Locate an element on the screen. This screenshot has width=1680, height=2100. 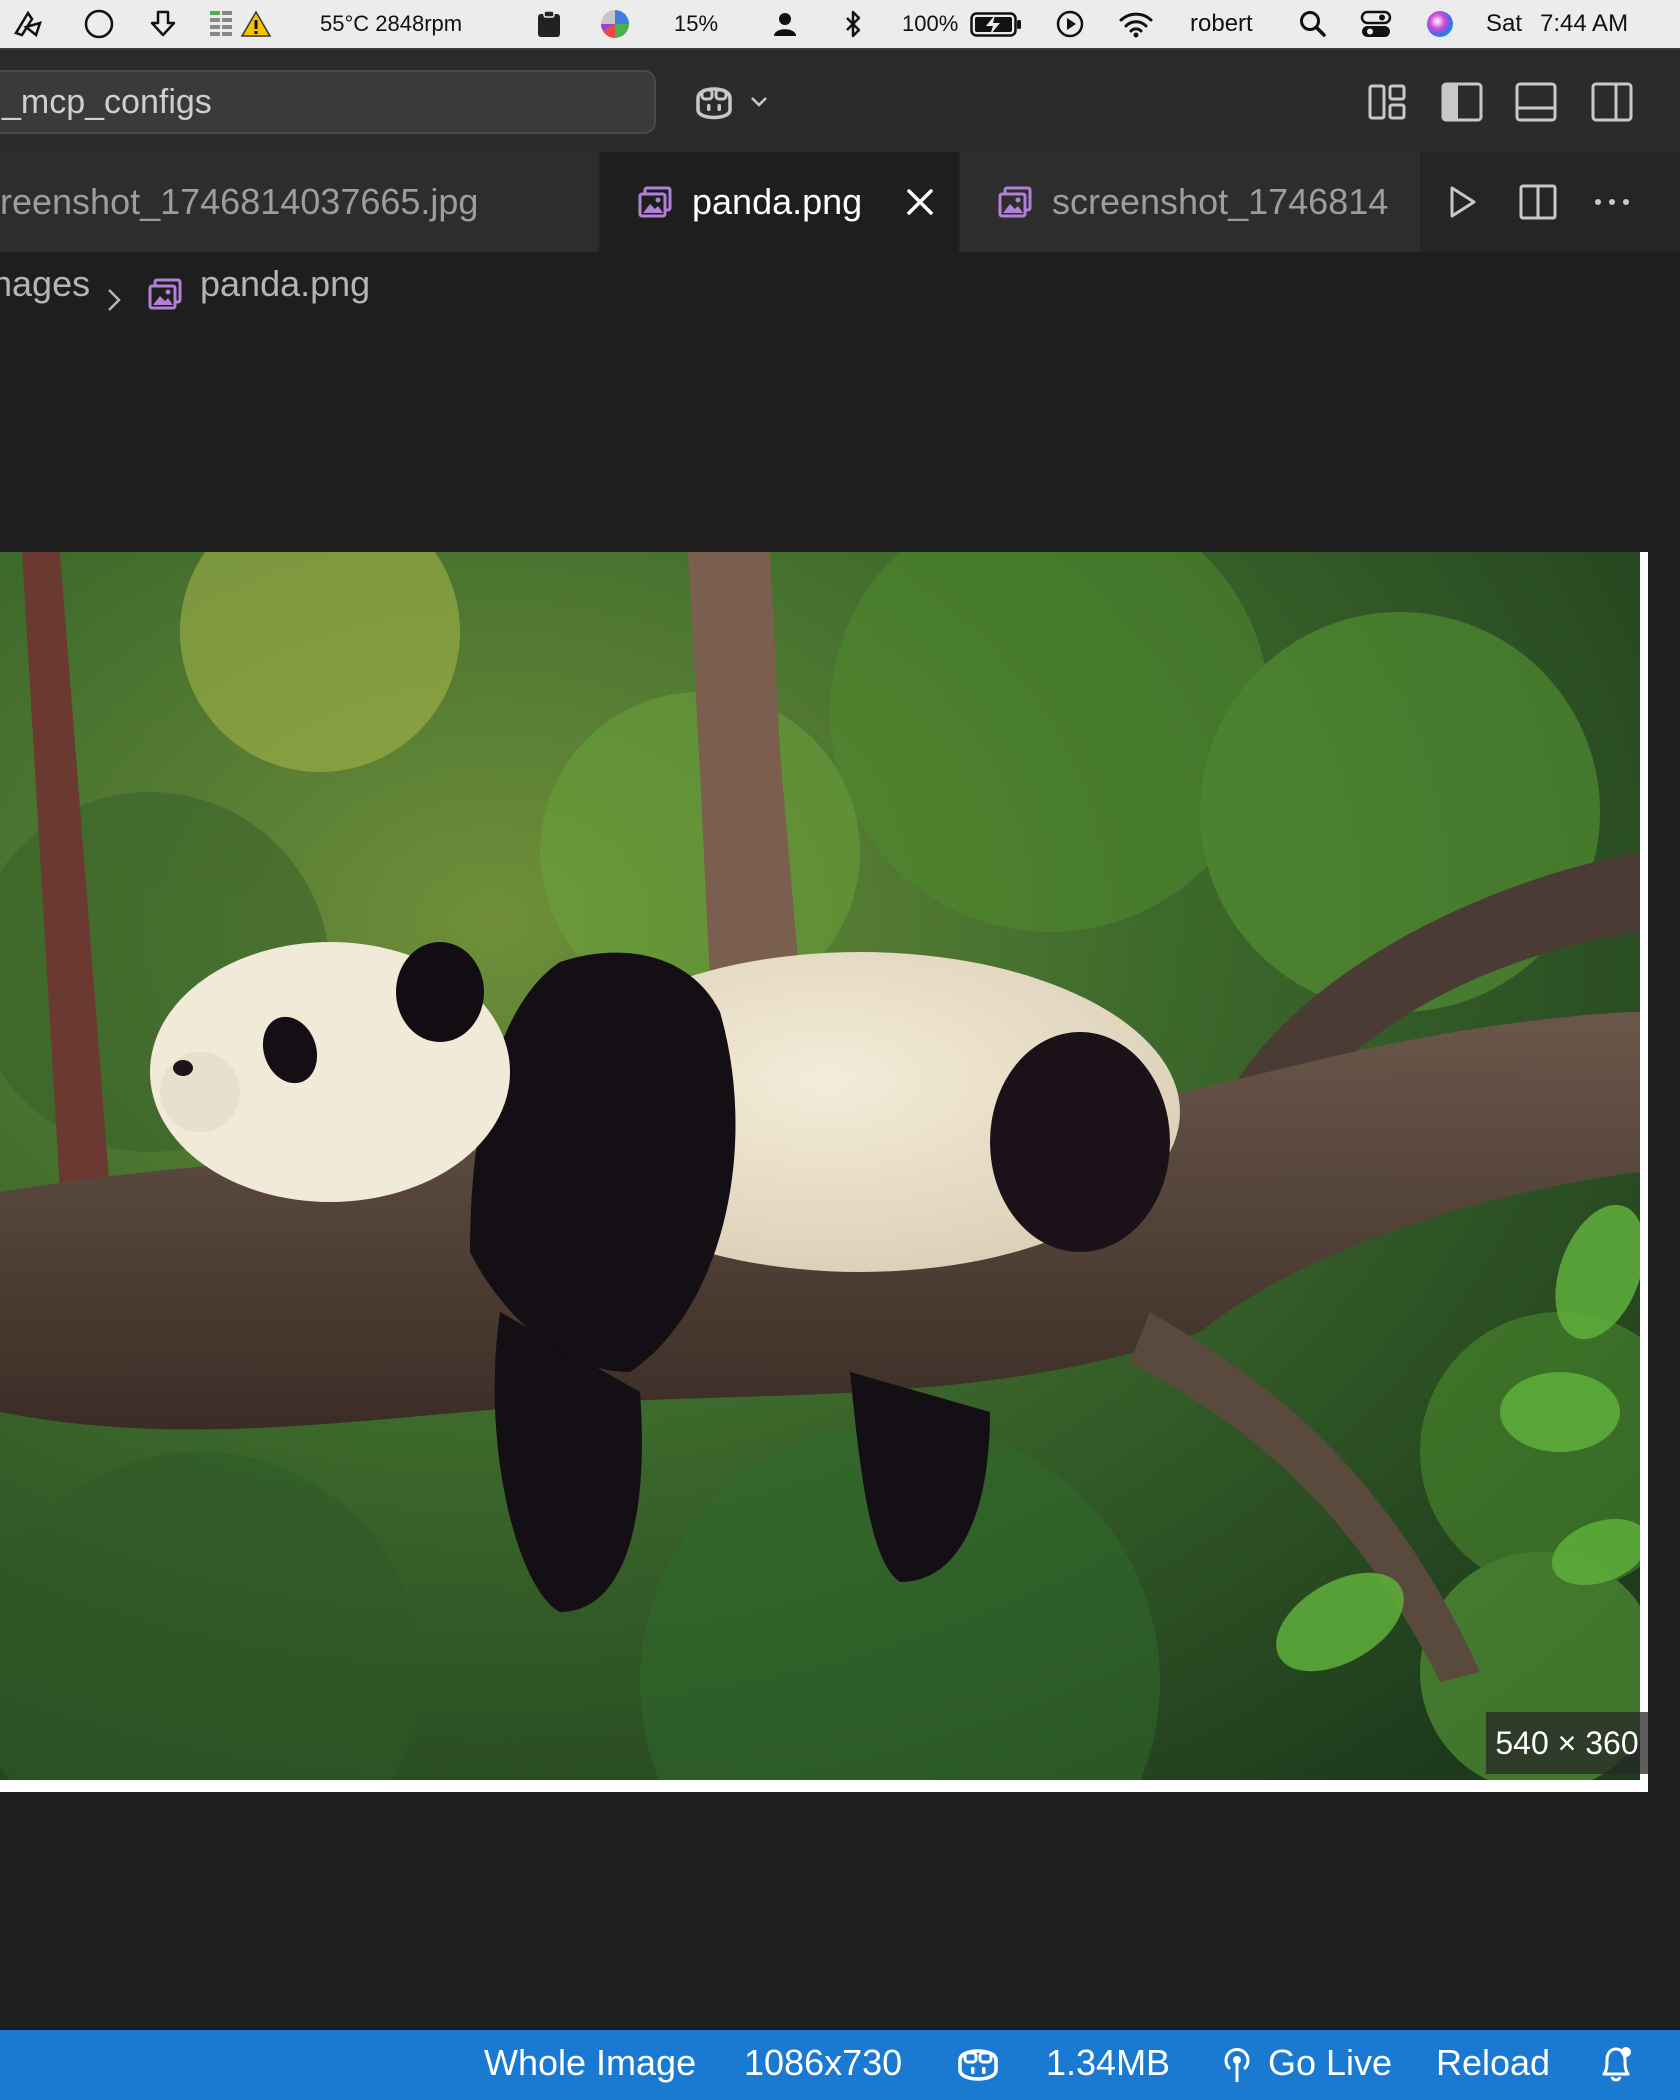
command-center-text: _mcp_configs is located at coordinates (107, 102).